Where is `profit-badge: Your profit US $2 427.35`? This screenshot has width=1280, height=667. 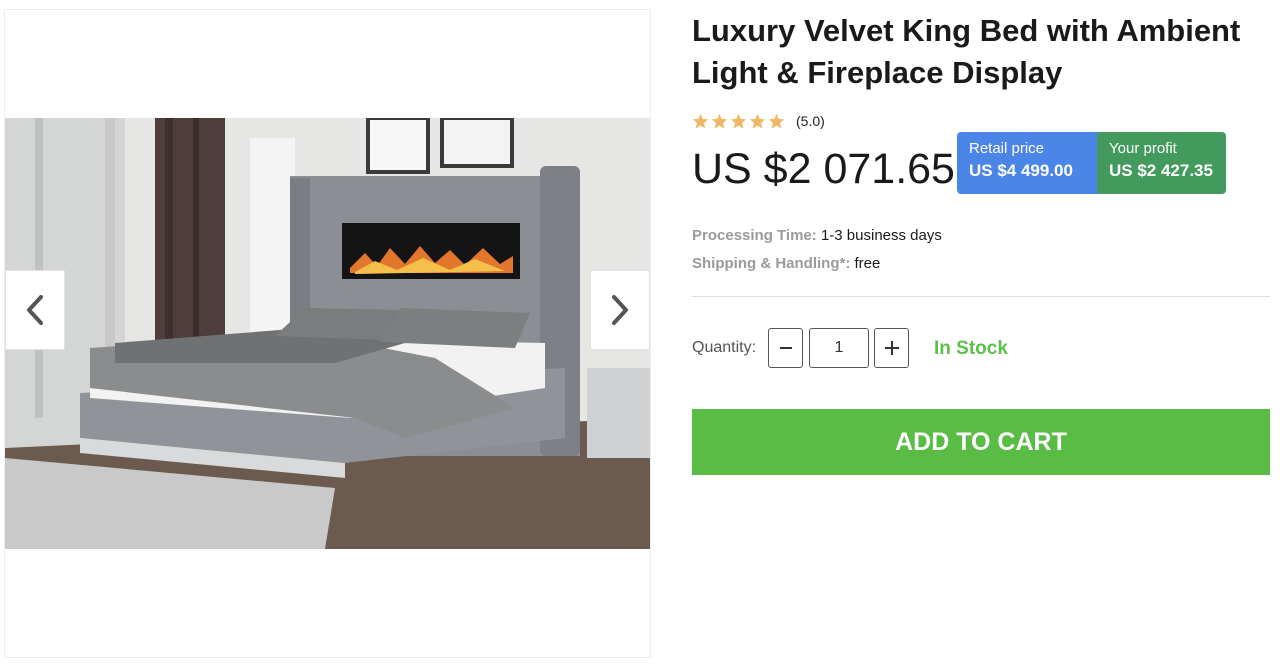 profit-badge: Your profit US $2 427.35 is located at coordinates (1161, 163).